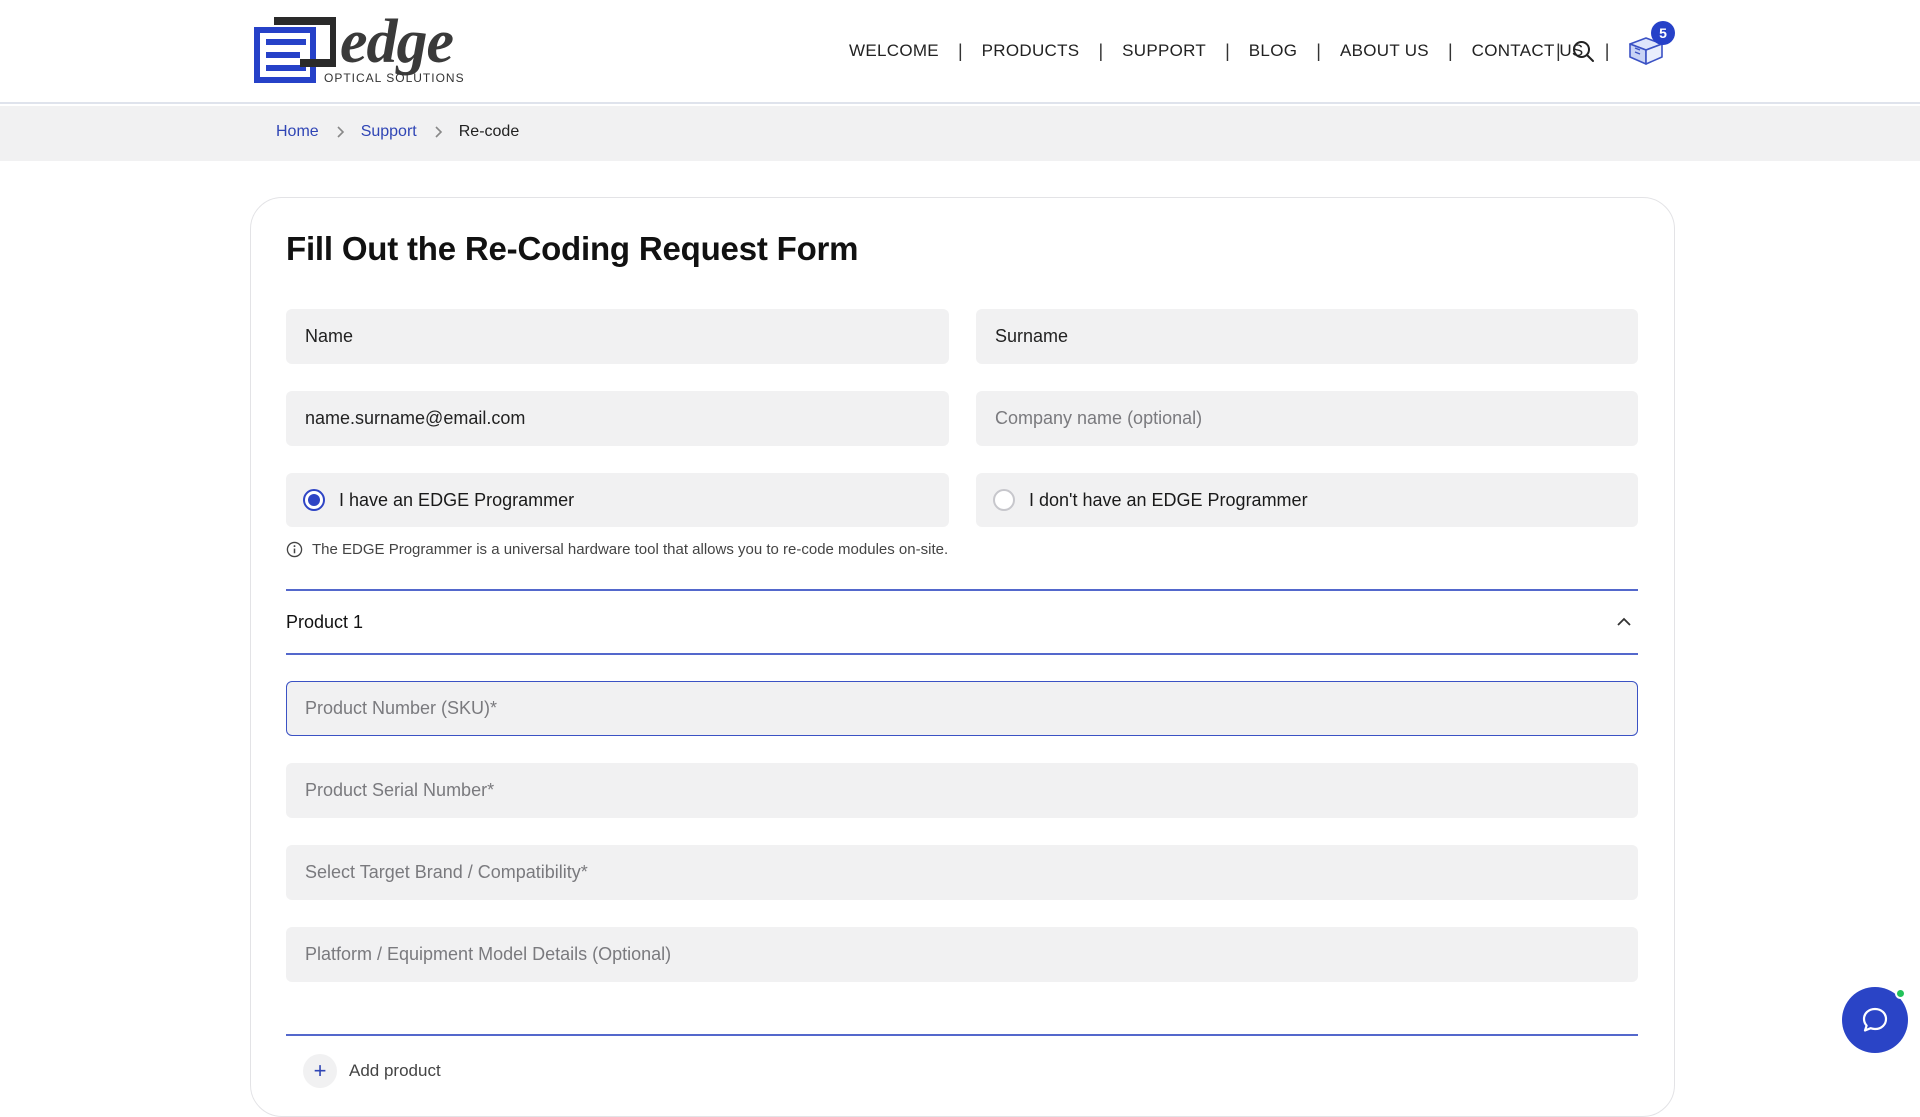  Describe the element at coordinates (397, 42) in the screenshot. I see `logo-wordmark: edge` at that location.